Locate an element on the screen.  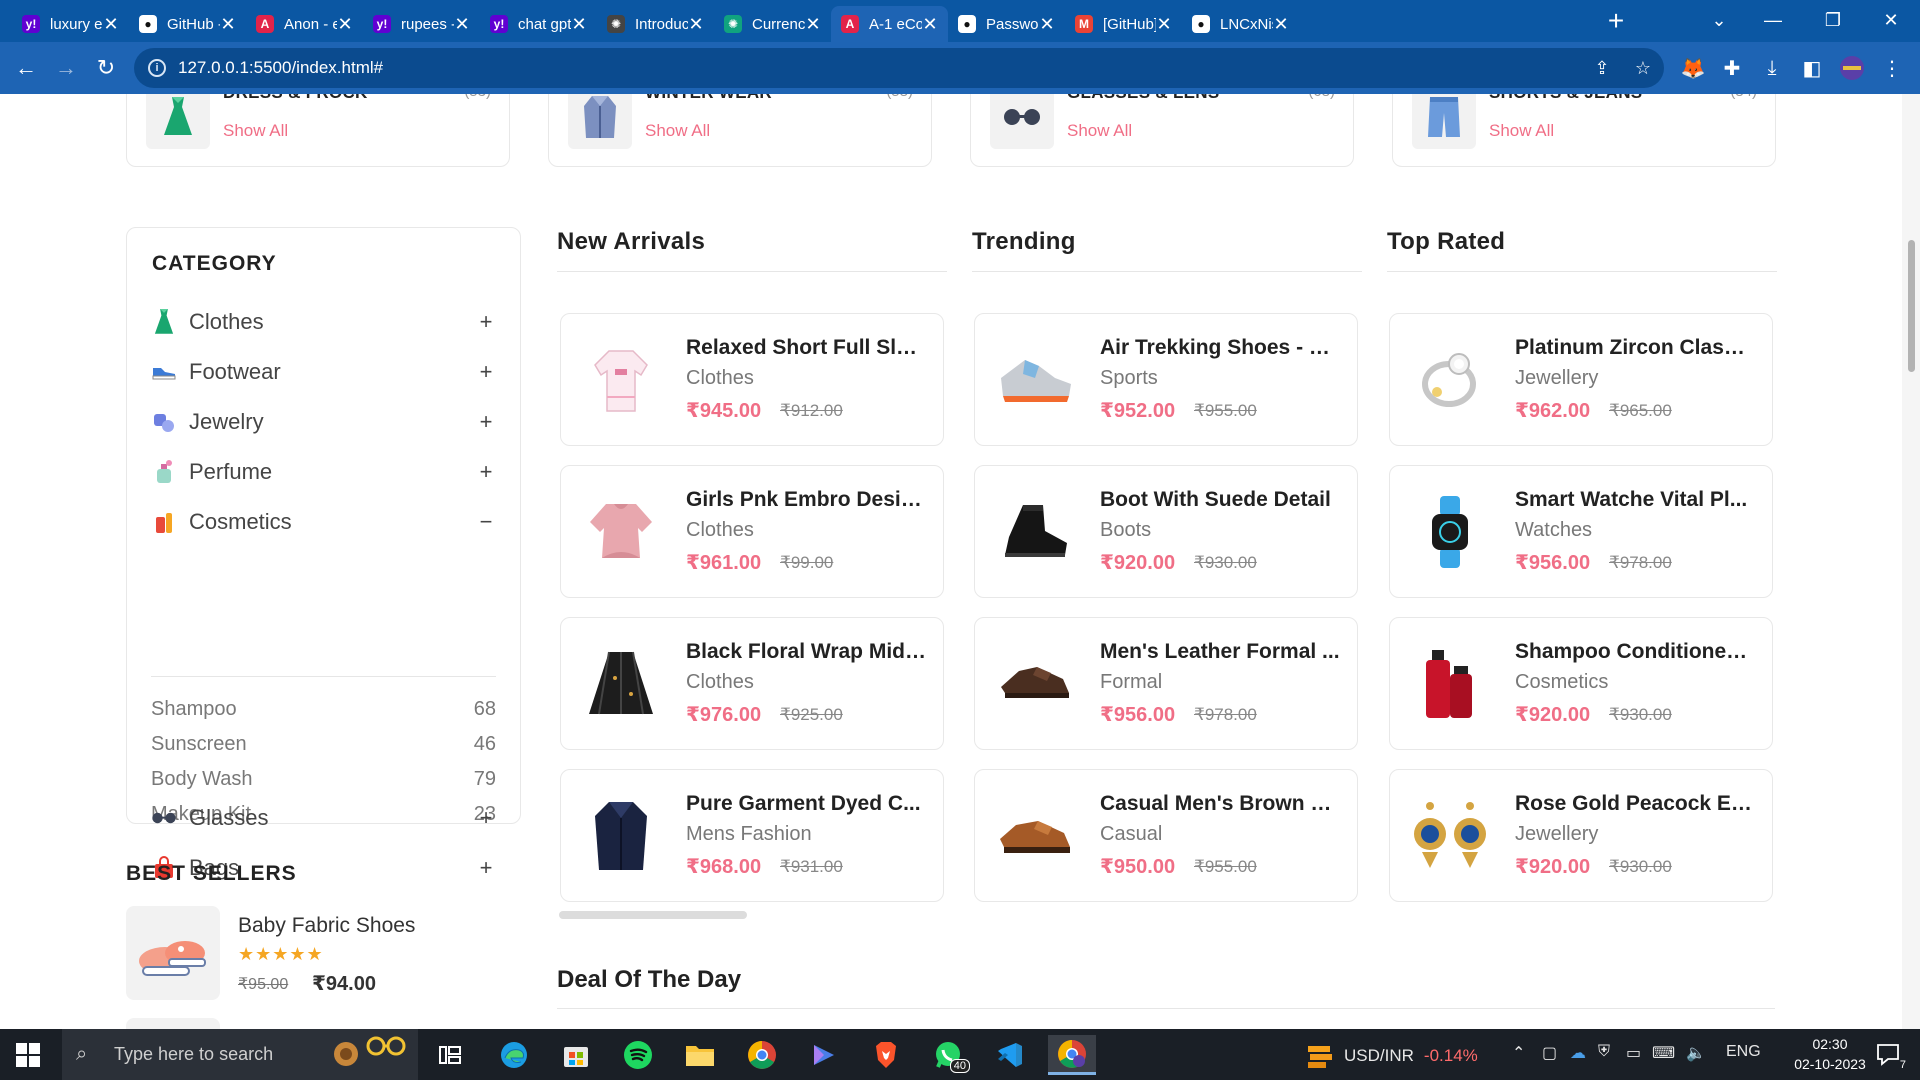
power-automate-icon is located at coordinates (824, 1055).